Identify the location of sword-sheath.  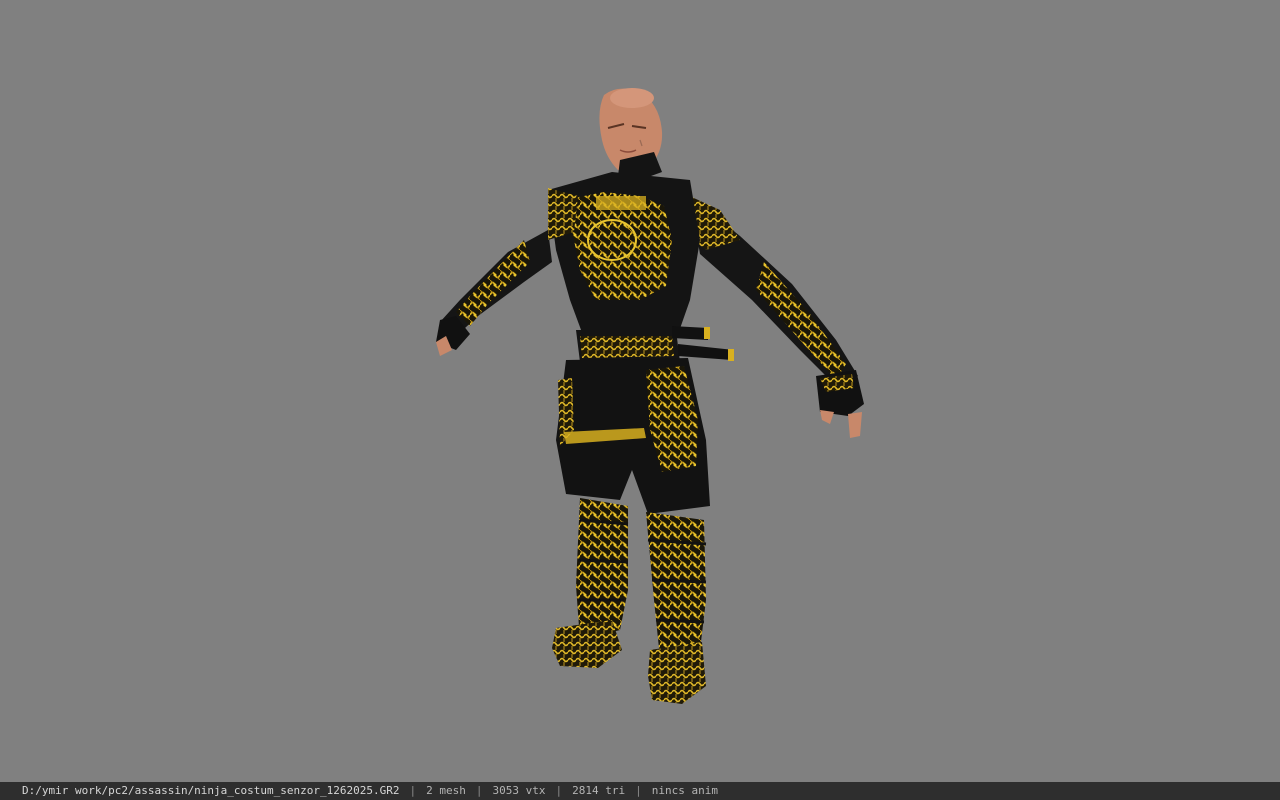
(706, 352).